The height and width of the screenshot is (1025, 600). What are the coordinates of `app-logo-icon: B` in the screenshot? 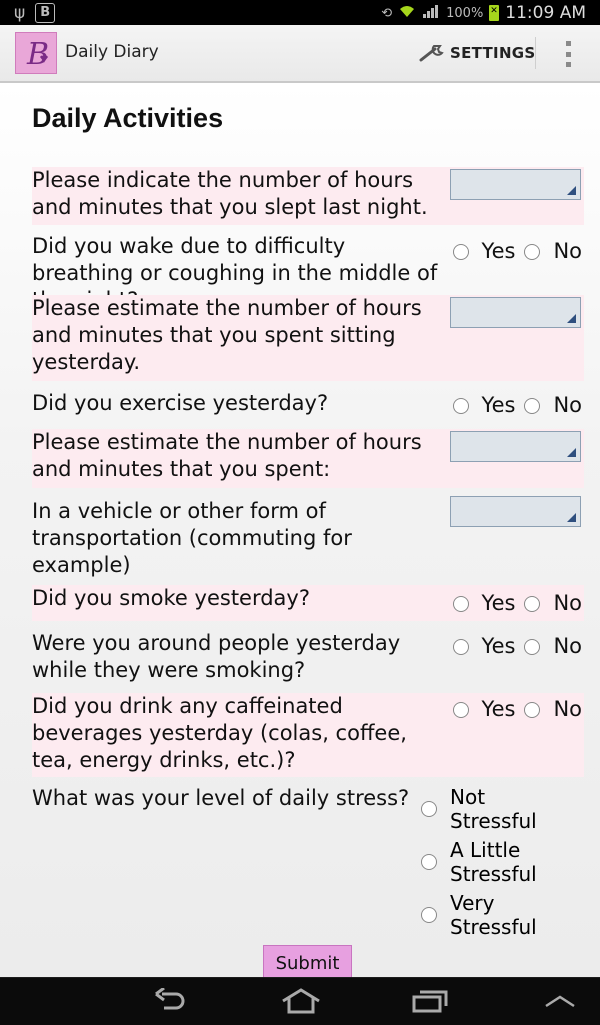 It's located at (36, 53).